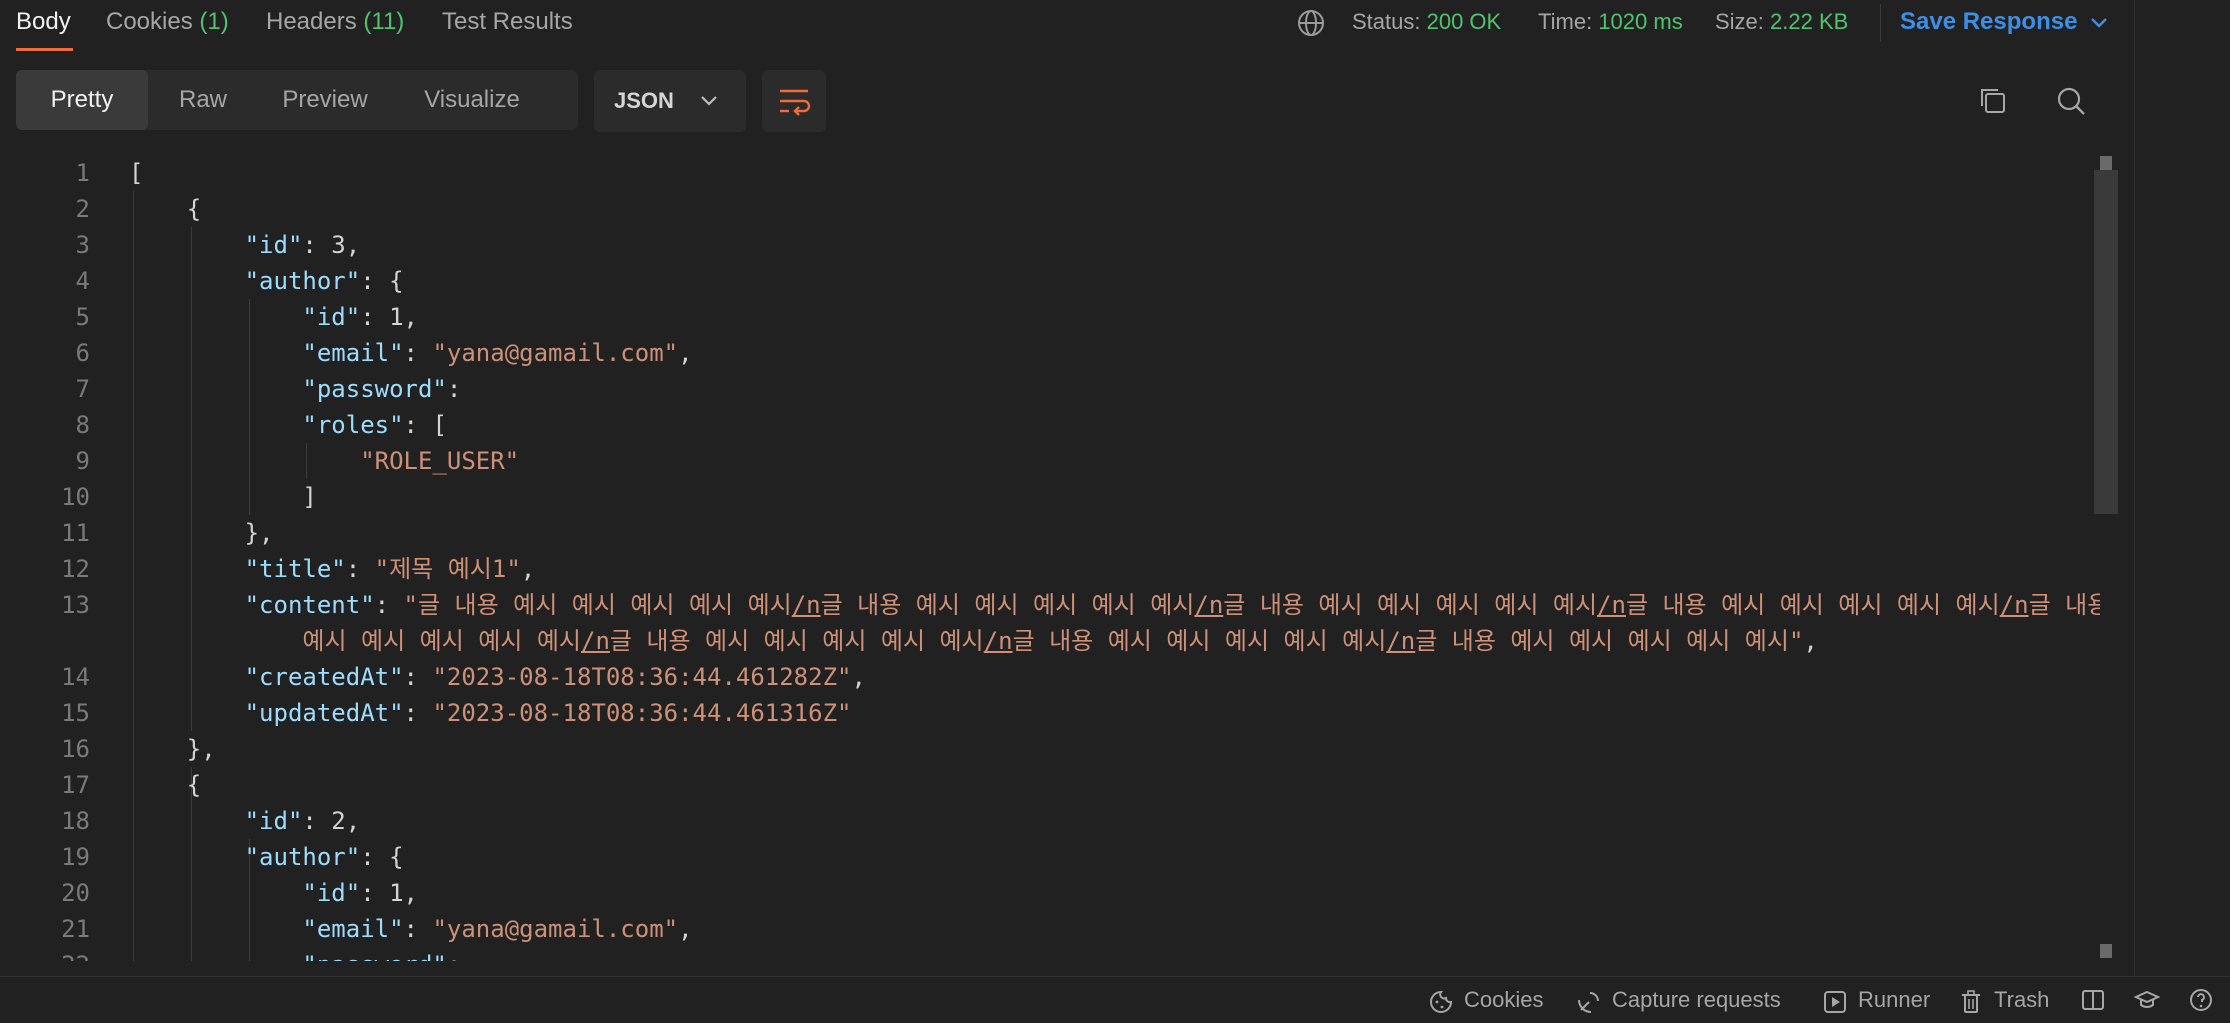 The width and height of the screenshot is (2230, 1023). I want to click on satellite-icon, so click(1588, 1002).